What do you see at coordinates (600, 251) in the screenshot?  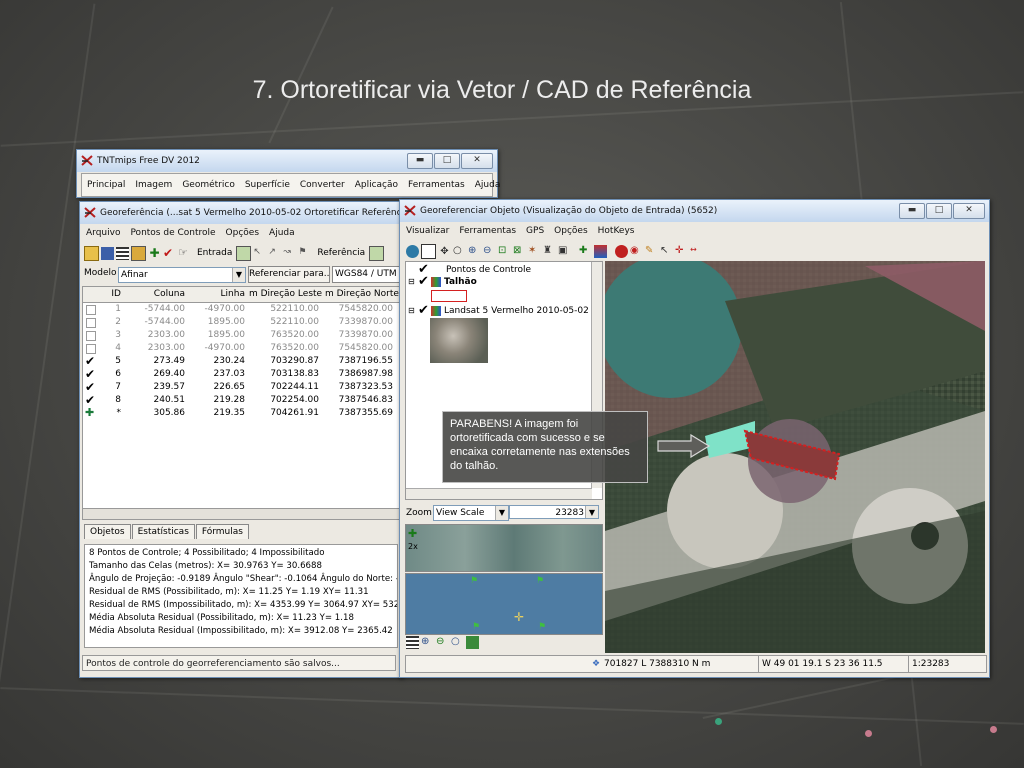 I see `layer-manager-icon` at bounding box center [600, 251].